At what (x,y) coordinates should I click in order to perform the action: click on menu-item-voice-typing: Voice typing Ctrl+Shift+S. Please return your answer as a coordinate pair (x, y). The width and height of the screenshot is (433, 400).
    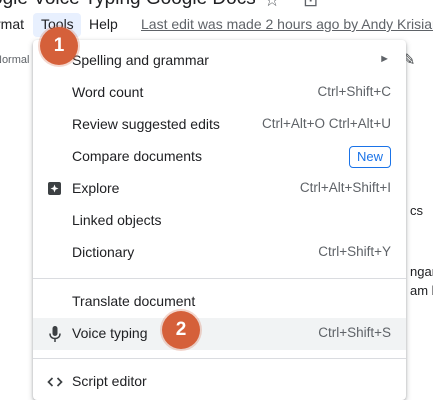
    Looking at the image, I should click on (219, 334).